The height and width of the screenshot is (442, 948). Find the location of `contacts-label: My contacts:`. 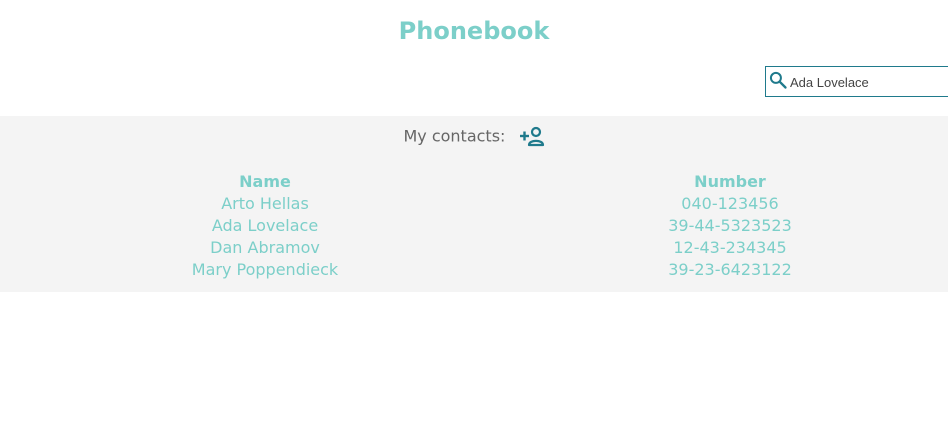

contacts-label: My contacts: is located at coordinates (454, 136).